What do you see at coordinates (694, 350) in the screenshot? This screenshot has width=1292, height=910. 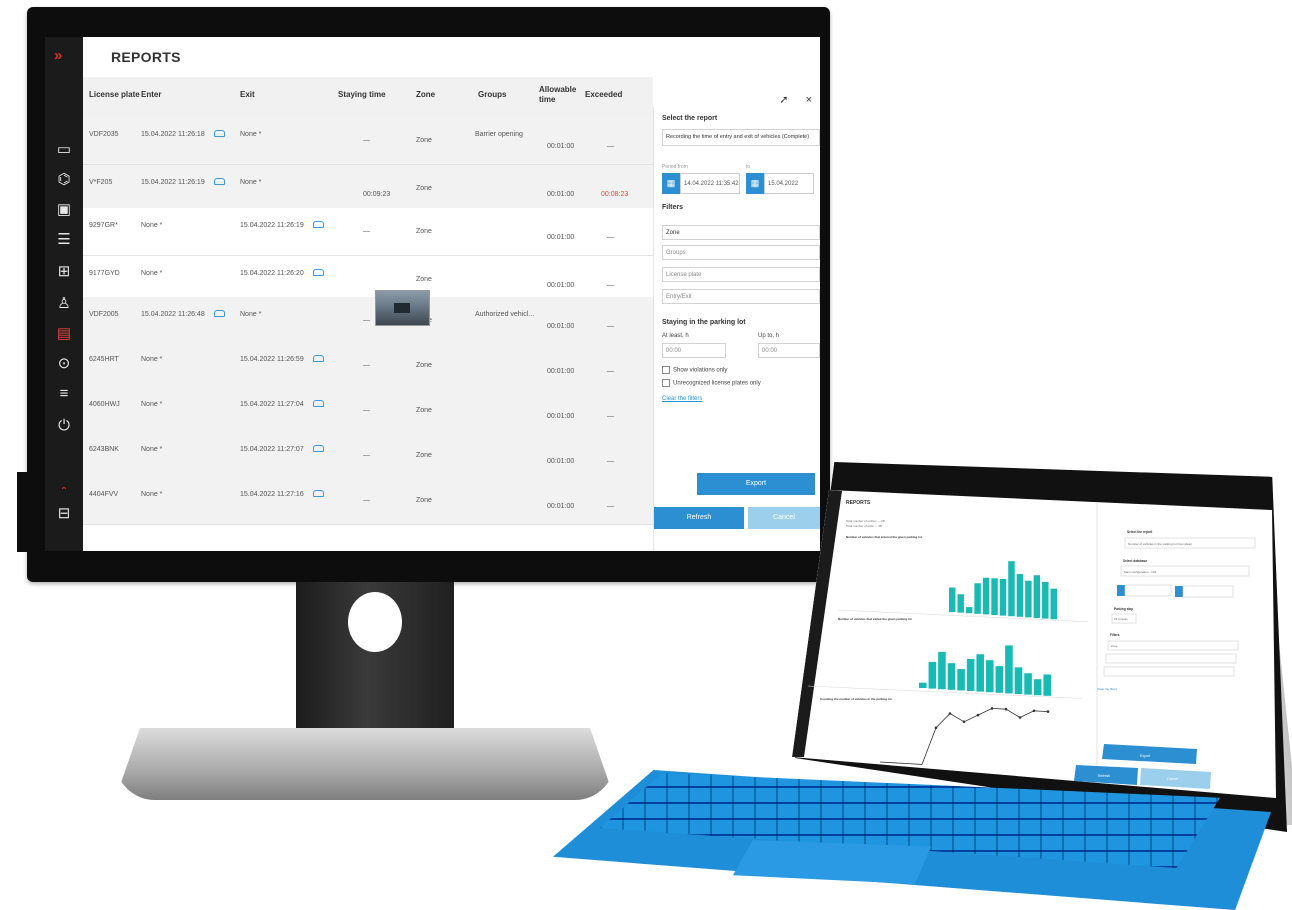 I see `at-least-input: 00:00` at bounding box center [694, 350].